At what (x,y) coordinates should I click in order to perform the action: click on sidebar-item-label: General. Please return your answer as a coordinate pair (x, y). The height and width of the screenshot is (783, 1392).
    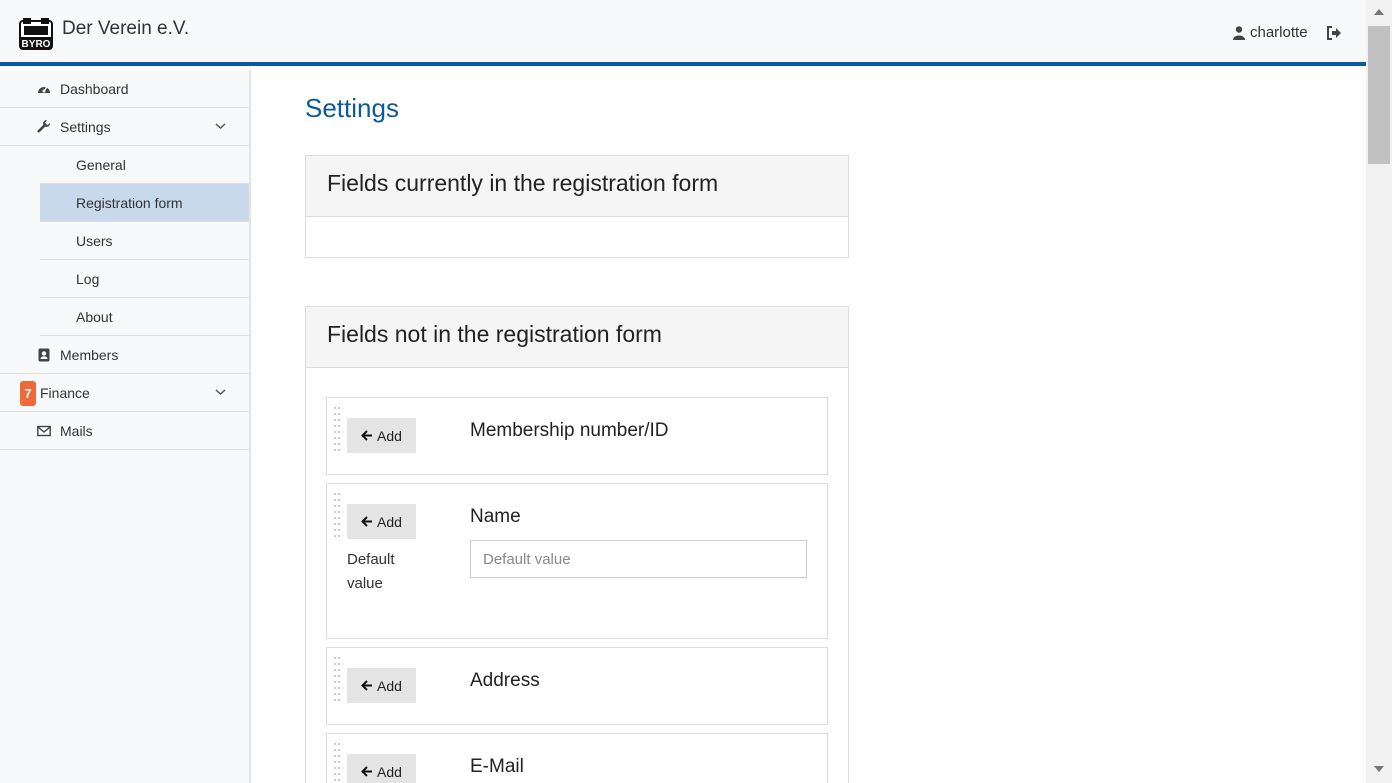
    Looking at the image, I should click on (101, 165).